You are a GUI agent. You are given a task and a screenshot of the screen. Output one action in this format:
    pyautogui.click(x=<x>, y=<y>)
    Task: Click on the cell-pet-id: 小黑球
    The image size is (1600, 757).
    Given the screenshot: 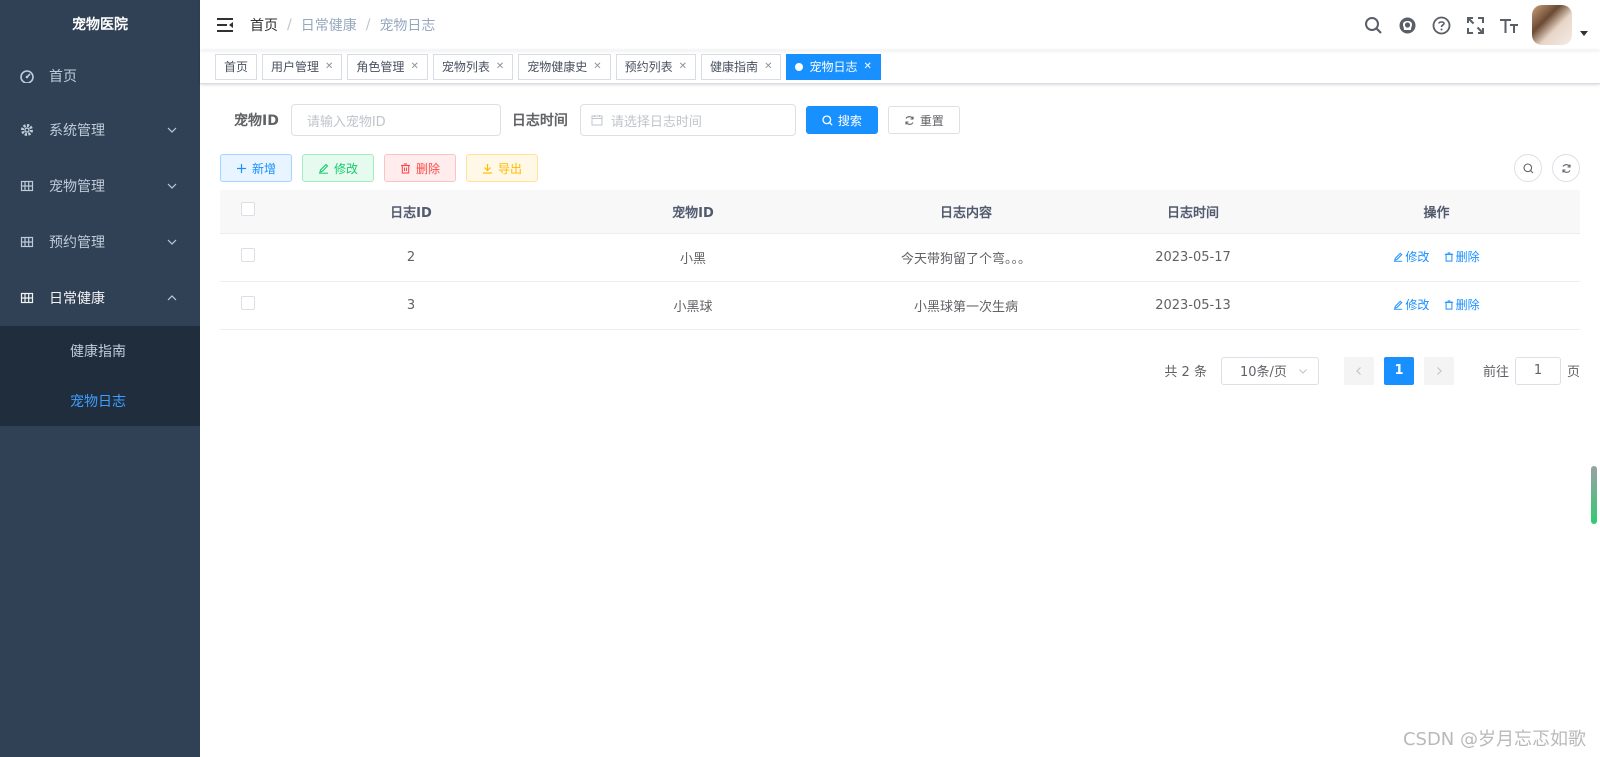 What is the action you would take?
    pyautogui.click(x=693, y=305)
    